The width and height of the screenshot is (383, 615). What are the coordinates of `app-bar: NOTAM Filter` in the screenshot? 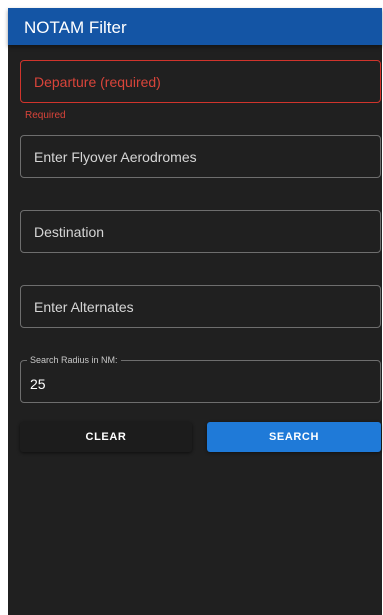 It's located at (195, 26).